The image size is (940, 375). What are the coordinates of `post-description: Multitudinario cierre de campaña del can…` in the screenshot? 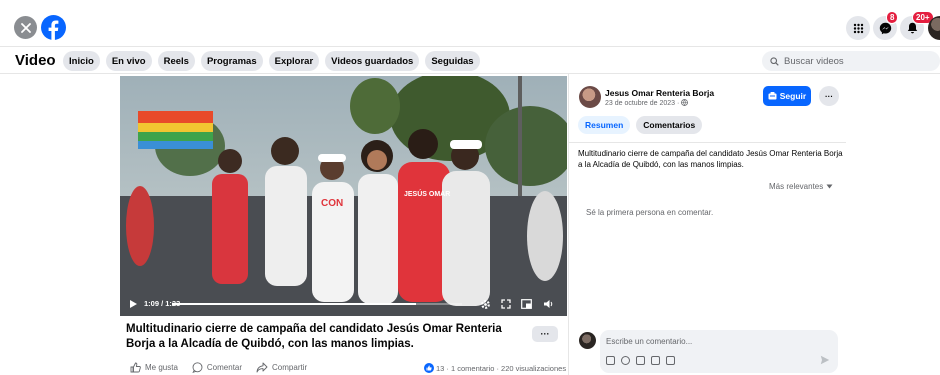 It's located at (710, 159).